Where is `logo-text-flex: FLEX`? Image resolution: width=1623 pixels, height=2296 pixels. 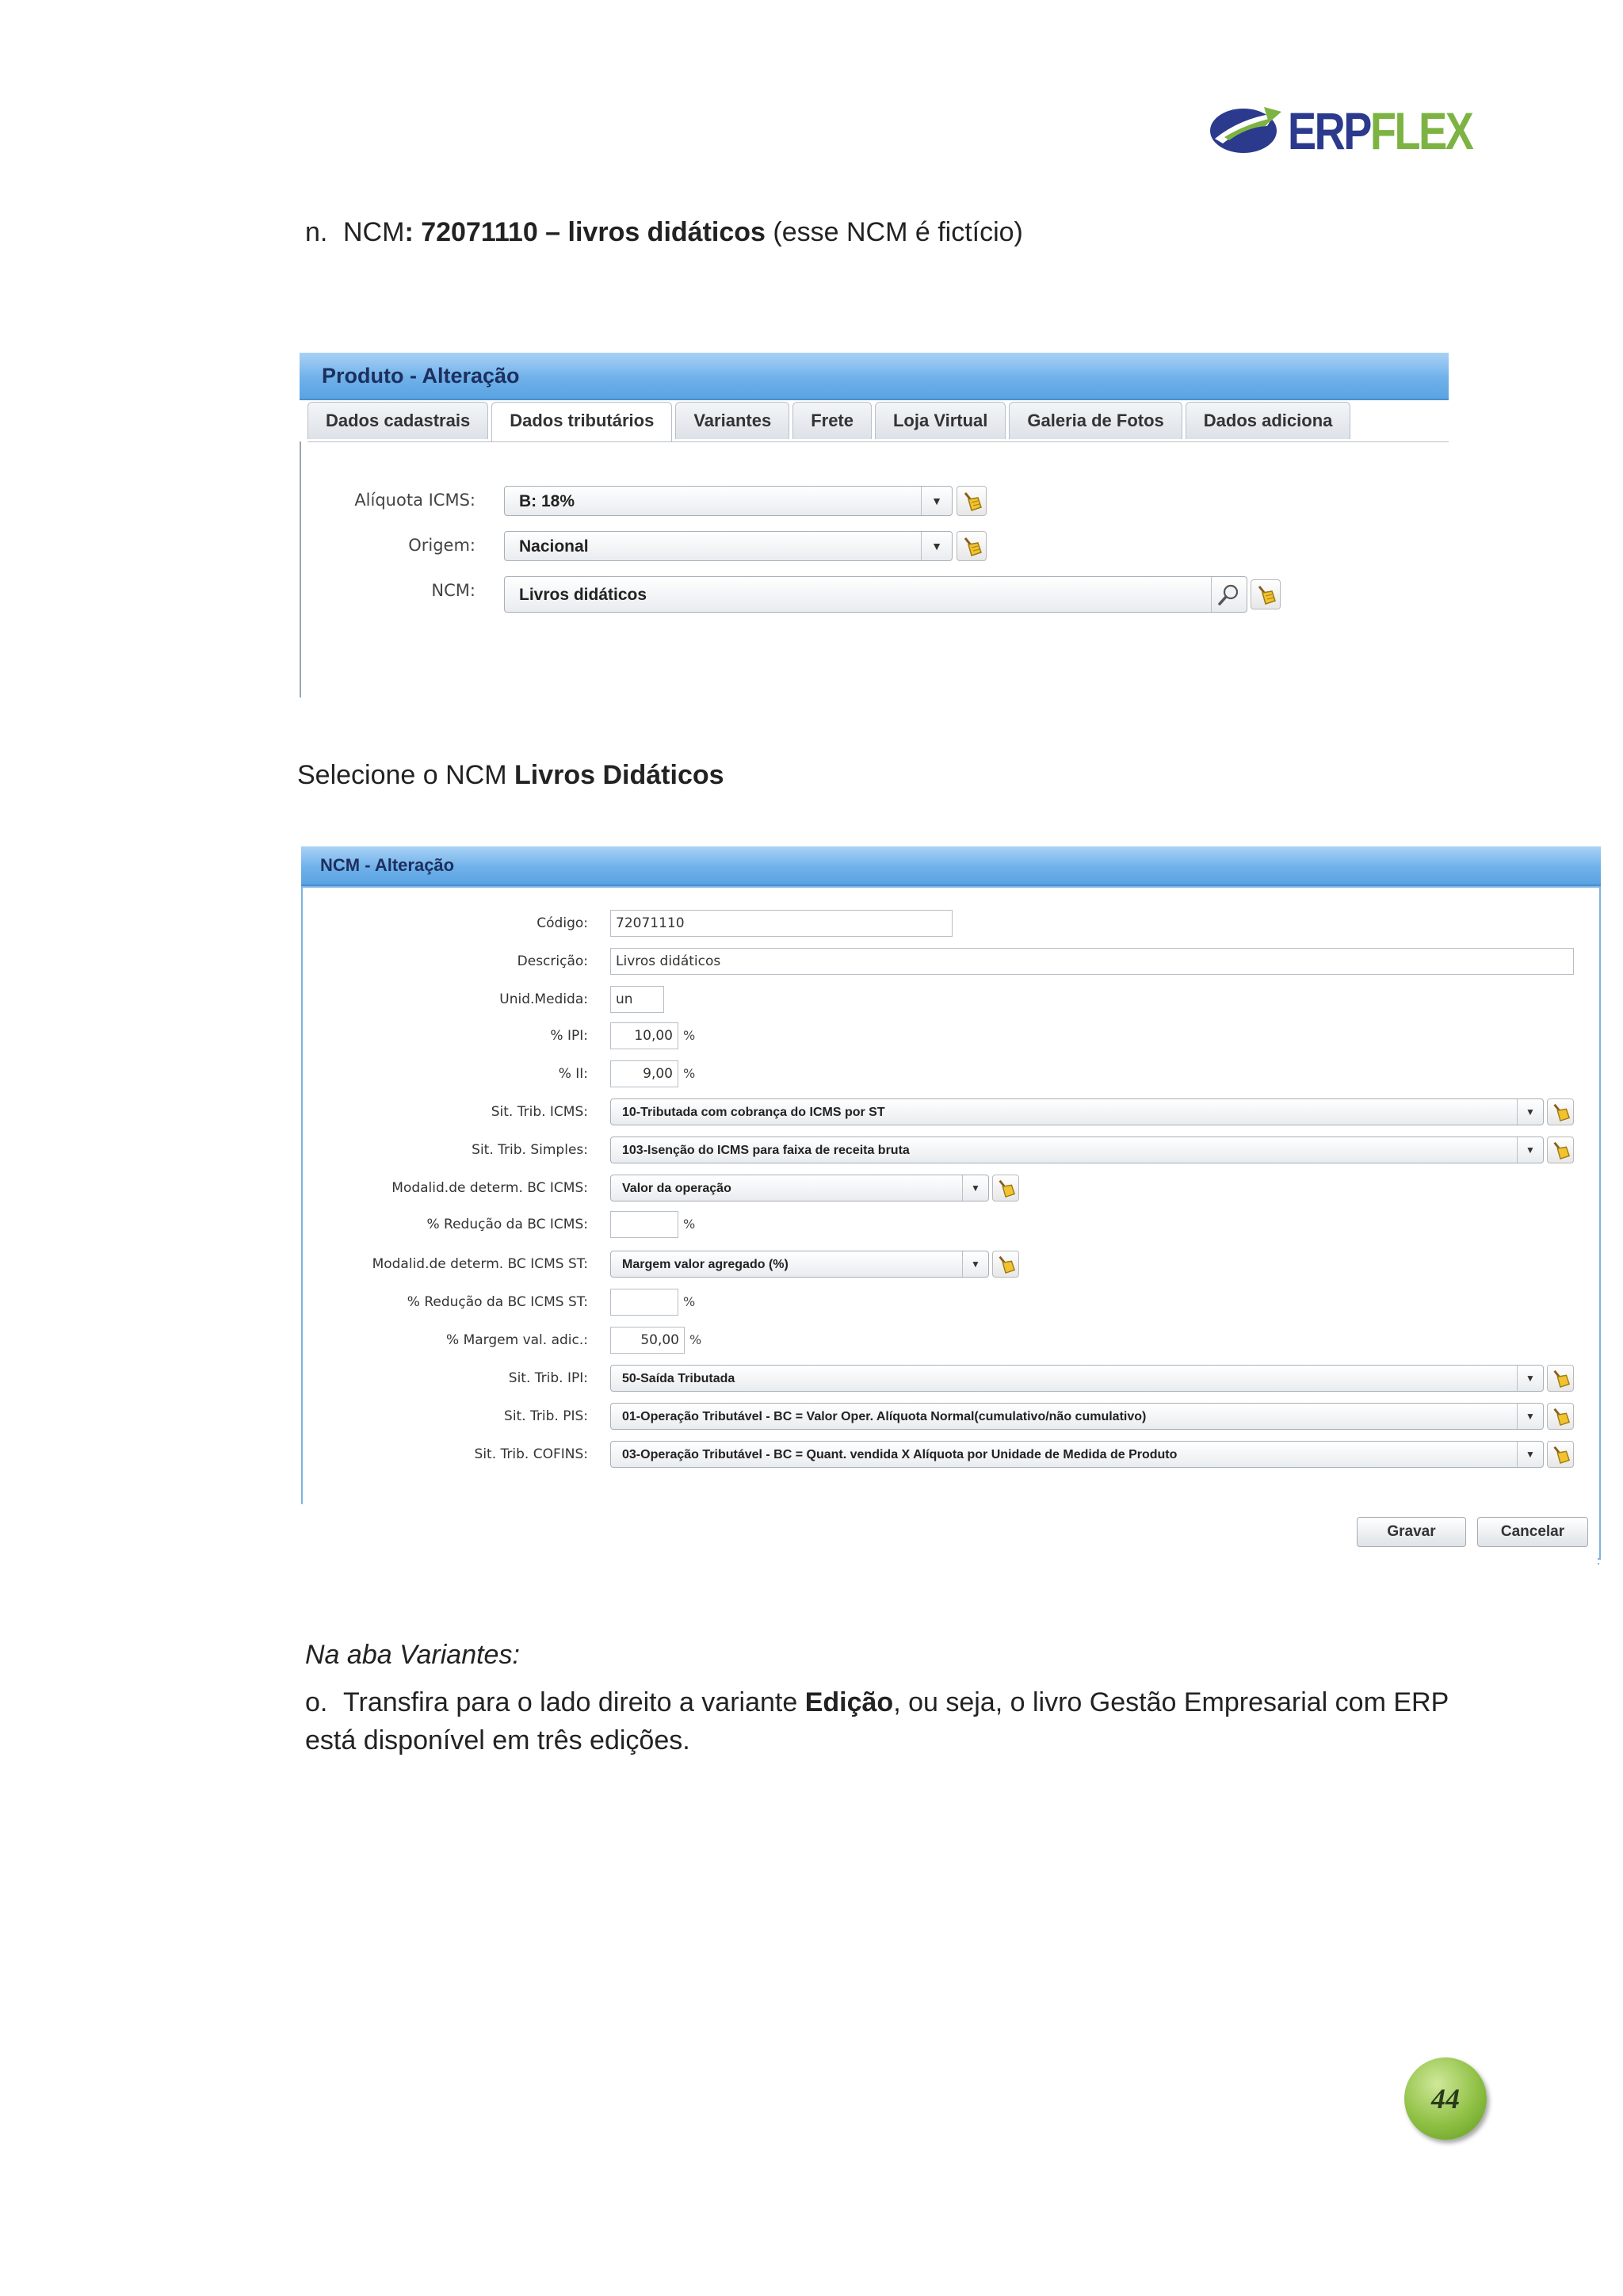
logo-text-flex: FLEX is located at coordinates (1421, 130).